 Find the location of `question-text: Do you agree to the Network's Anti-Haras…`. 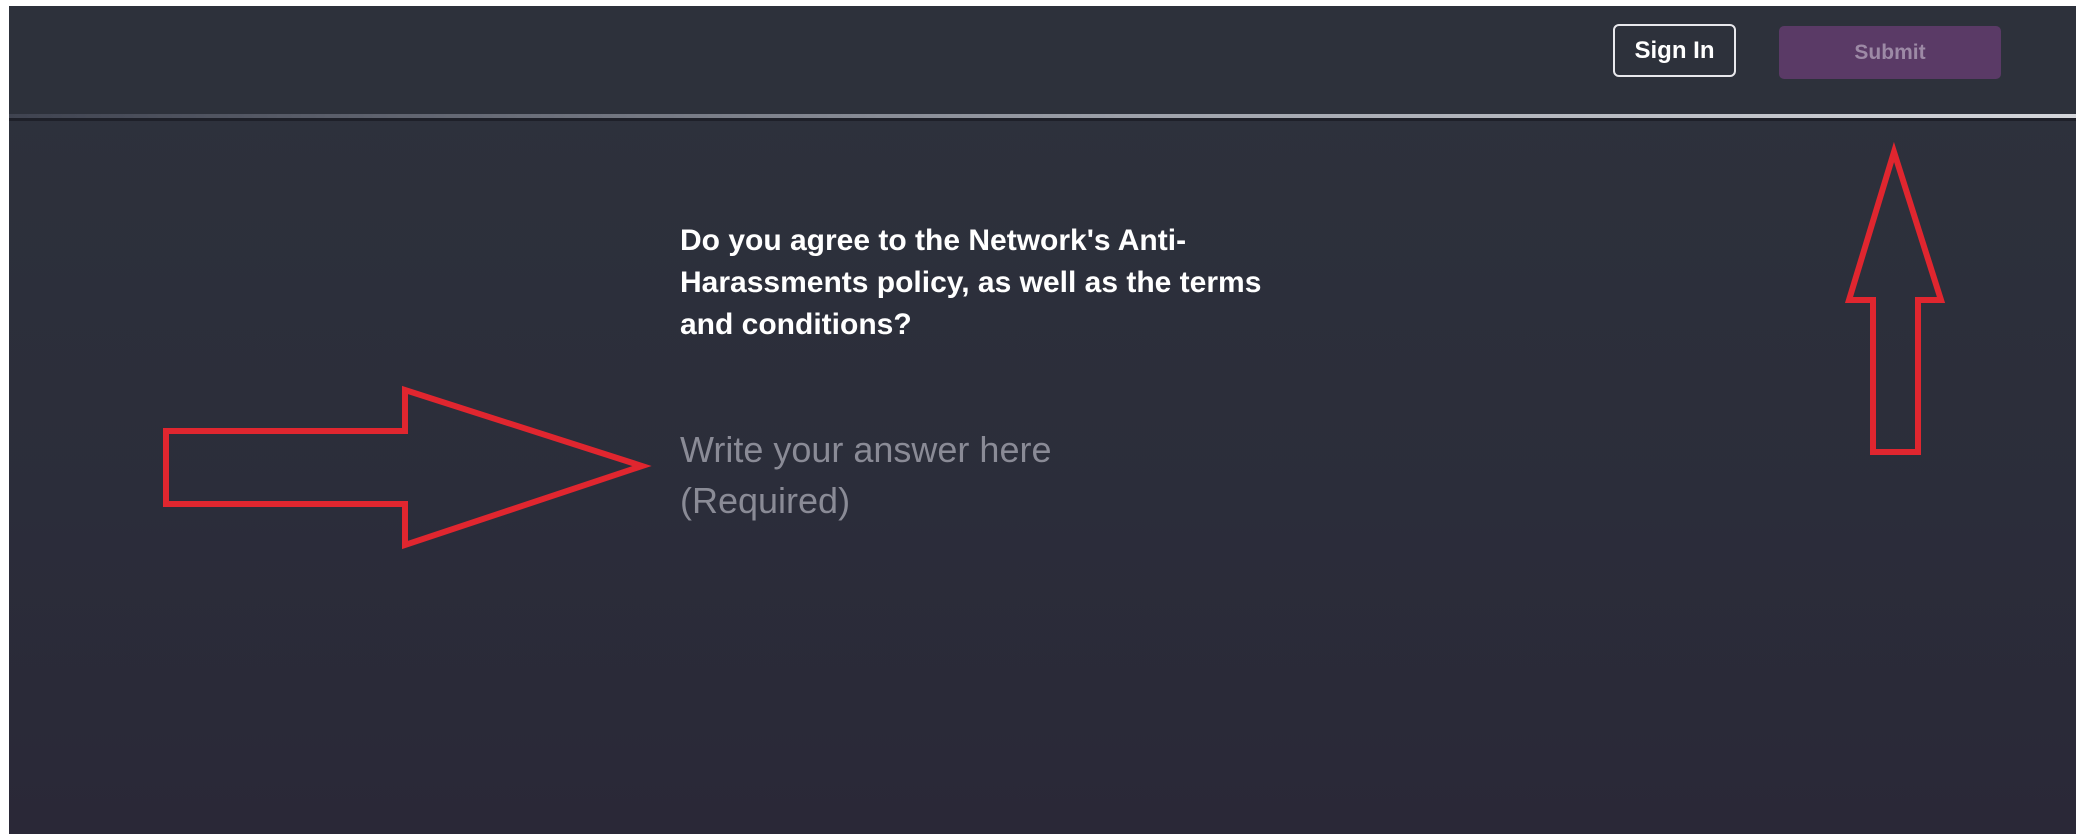

question-text: Do you agree to the Network's Anti-Haras… is located at coordinates (971, 282).